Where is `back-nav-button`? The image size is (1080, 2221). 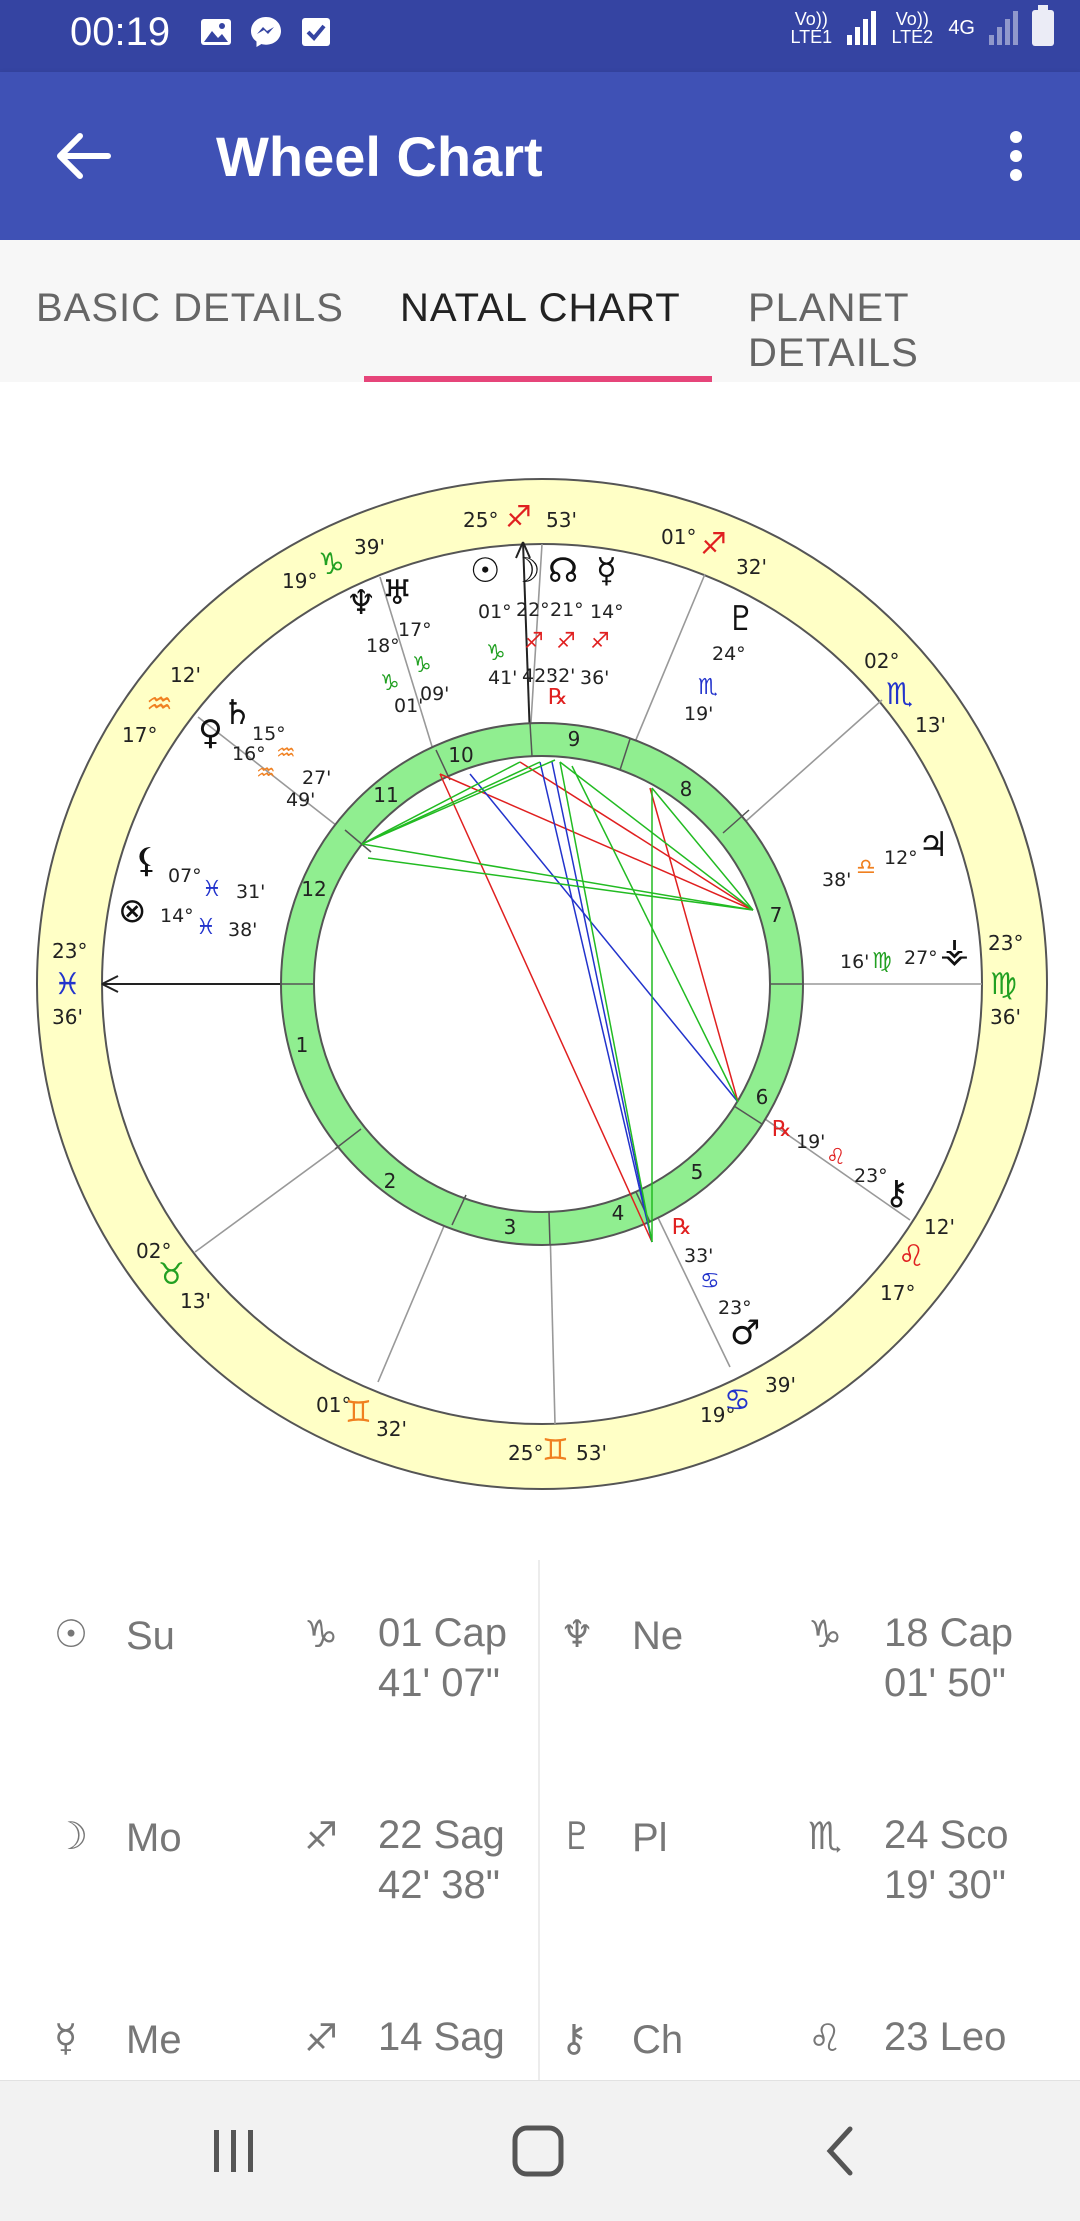
back-nav-button is located at coordinates (840, 2151).